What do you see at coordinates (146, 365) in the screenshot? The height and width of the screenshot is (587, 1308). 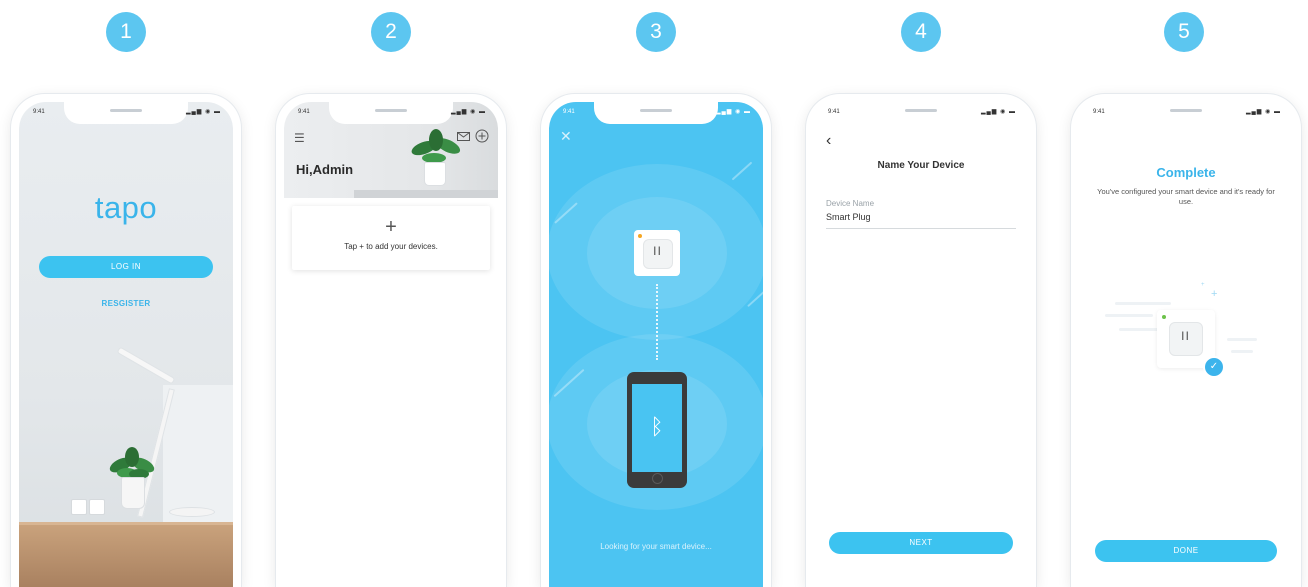 I see `lamp-head` at bounding box center [146, 365].